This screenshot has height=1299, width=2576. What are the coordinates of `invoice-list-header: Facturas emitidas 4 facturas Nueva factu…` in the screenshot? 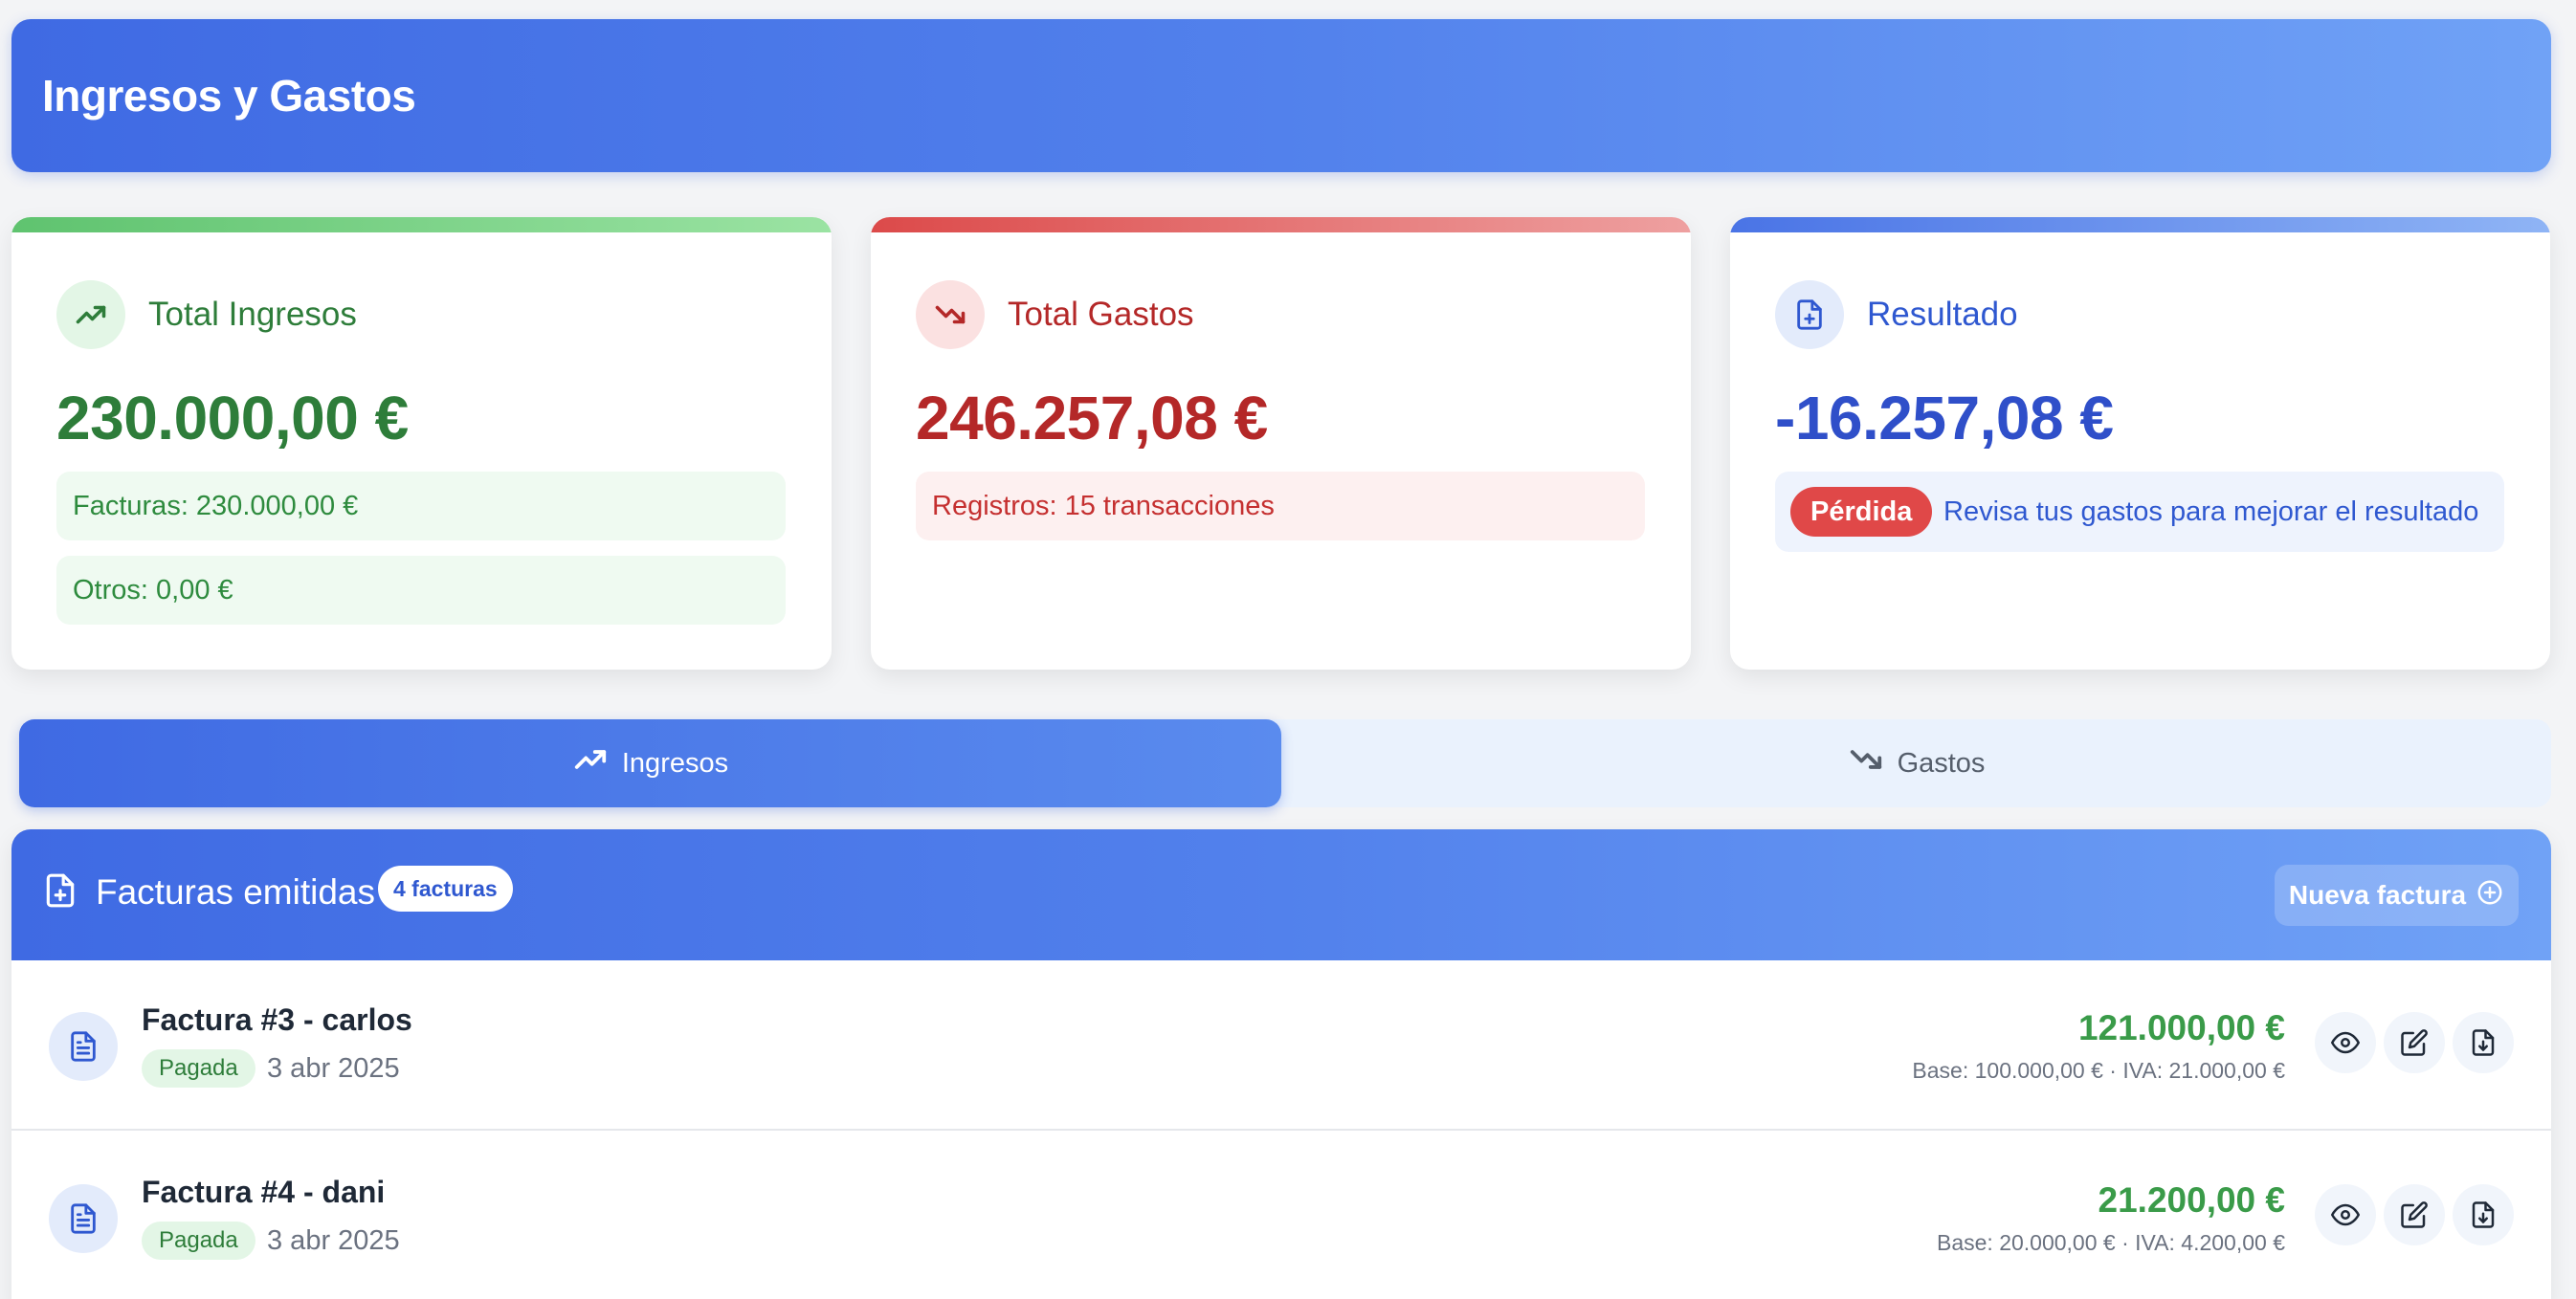 It's located at (1281, 894).